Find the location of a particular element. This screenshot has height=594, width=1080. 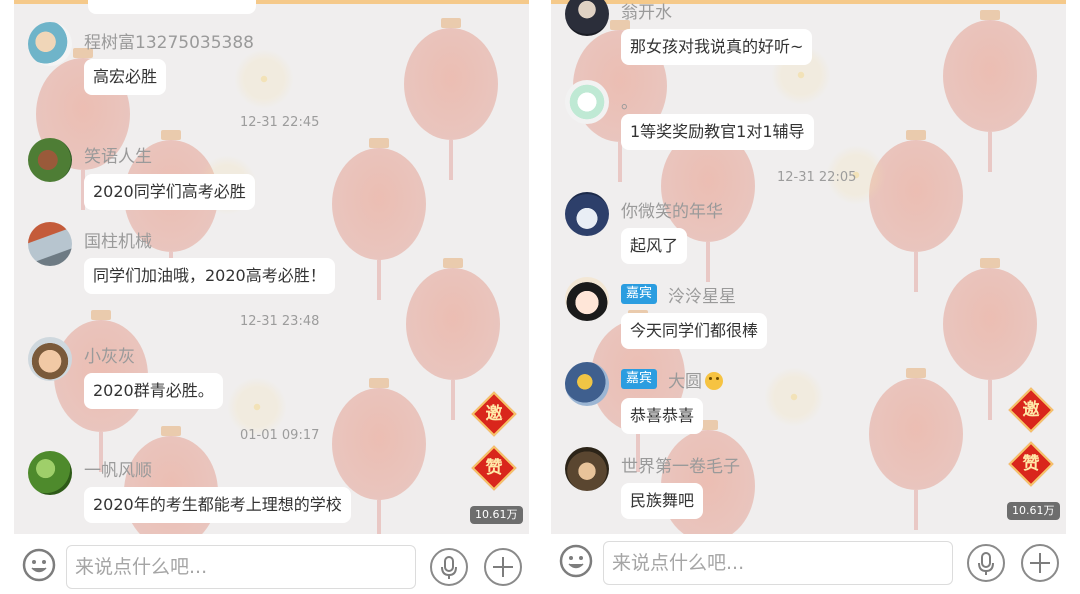

sender-name: 国柱机械 is located at coordinates (118, 242).